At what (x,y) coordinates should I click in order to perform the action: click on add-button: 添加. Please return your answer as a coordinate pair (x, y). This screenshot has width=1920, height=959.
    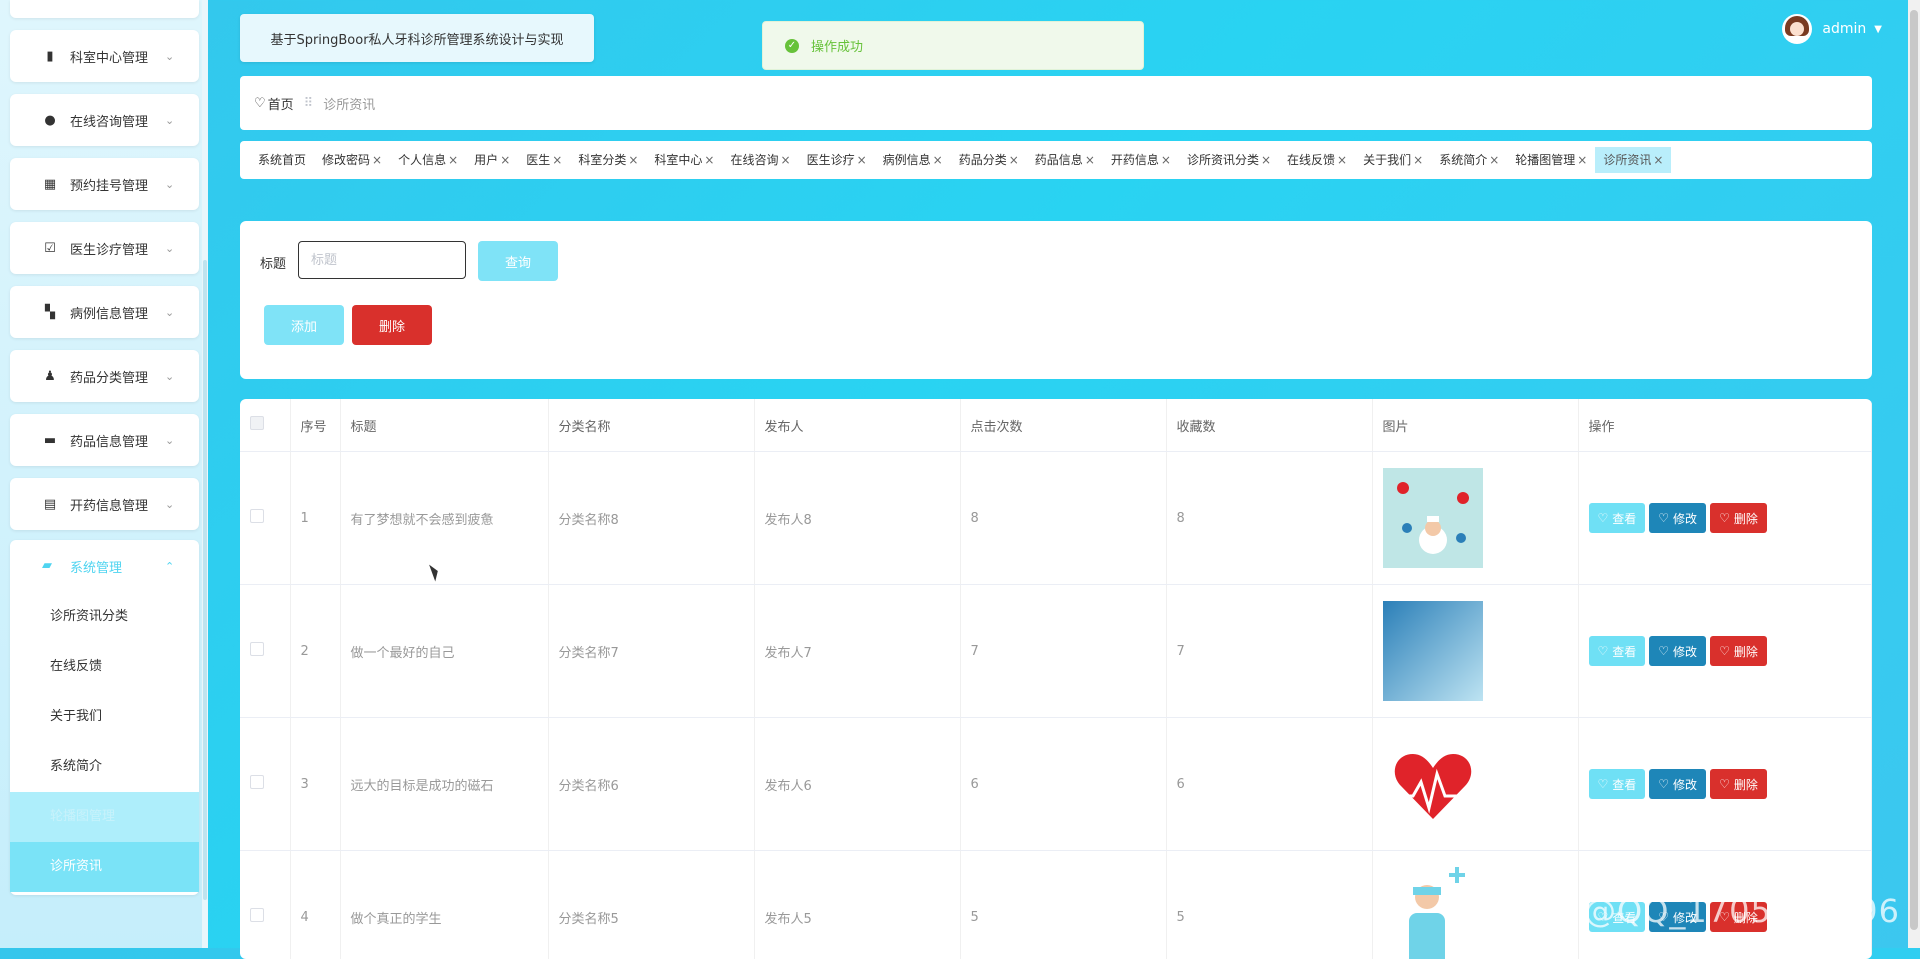
    Looking at the image, I should click on (304, 325).